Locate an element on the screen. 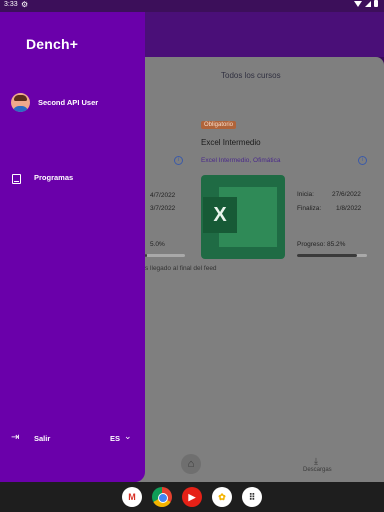 This screenshot has width=384, height=512. download-icon: ⤓ is located at coordinates (316, 461).